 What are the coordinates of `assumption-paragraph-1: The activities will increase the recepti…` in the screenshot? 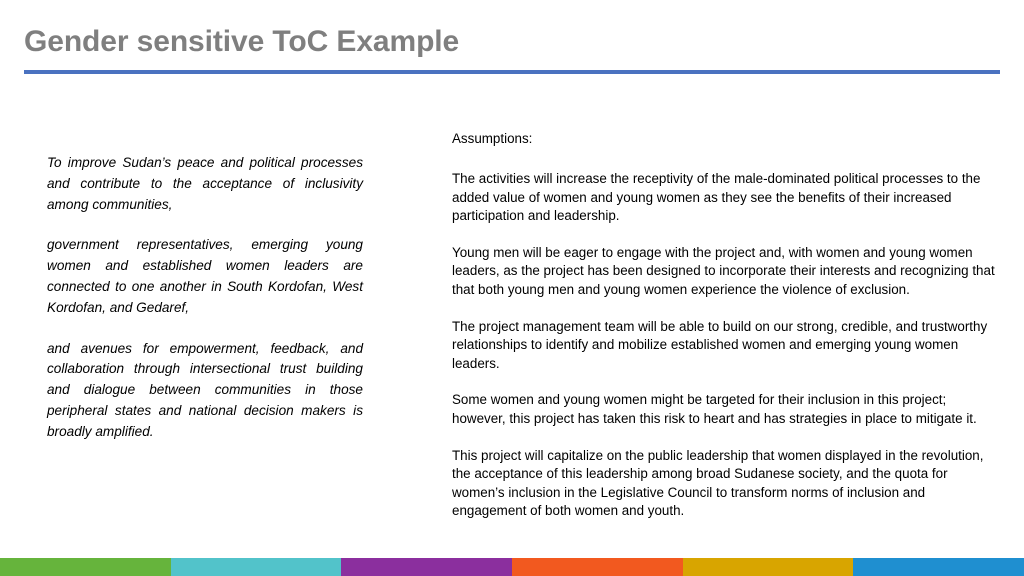 It's located at (716, 197).